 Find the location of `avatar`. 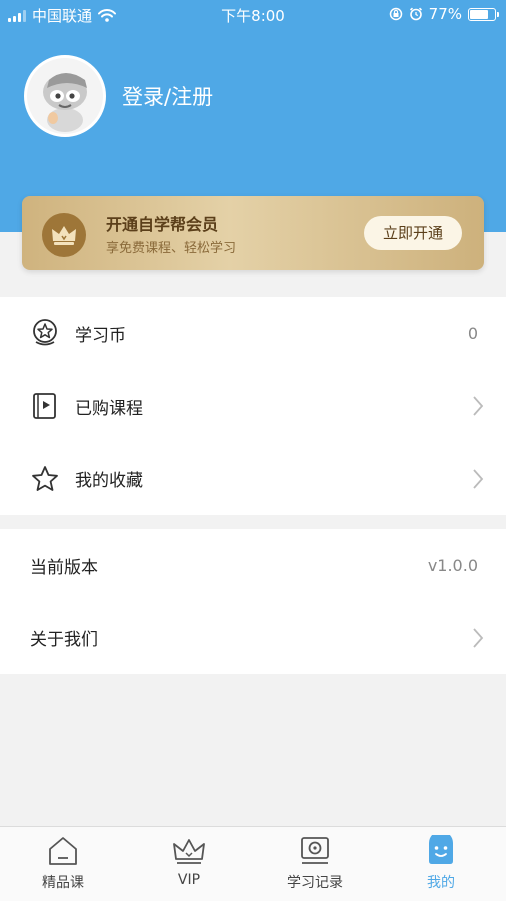

avatar is located at coordinates (65, 96).